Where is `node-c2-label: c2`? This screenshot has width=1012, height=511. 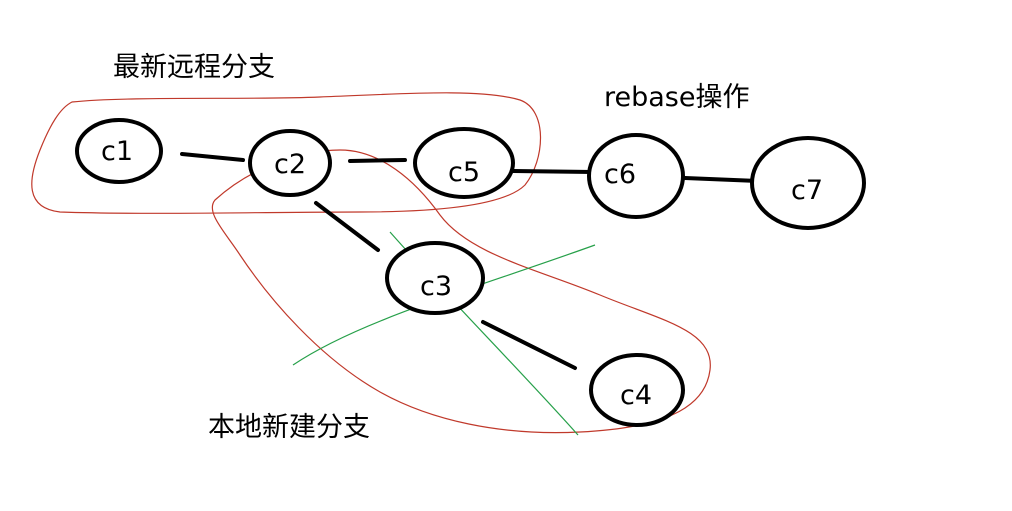
node-c2-label: c2 is located at coordinates (290, 164).